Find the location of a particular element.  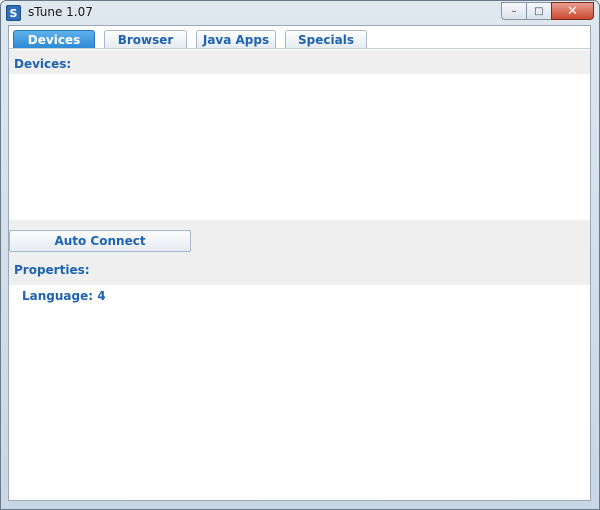

tab-browser: Browser is located at coordinates (145, 39).